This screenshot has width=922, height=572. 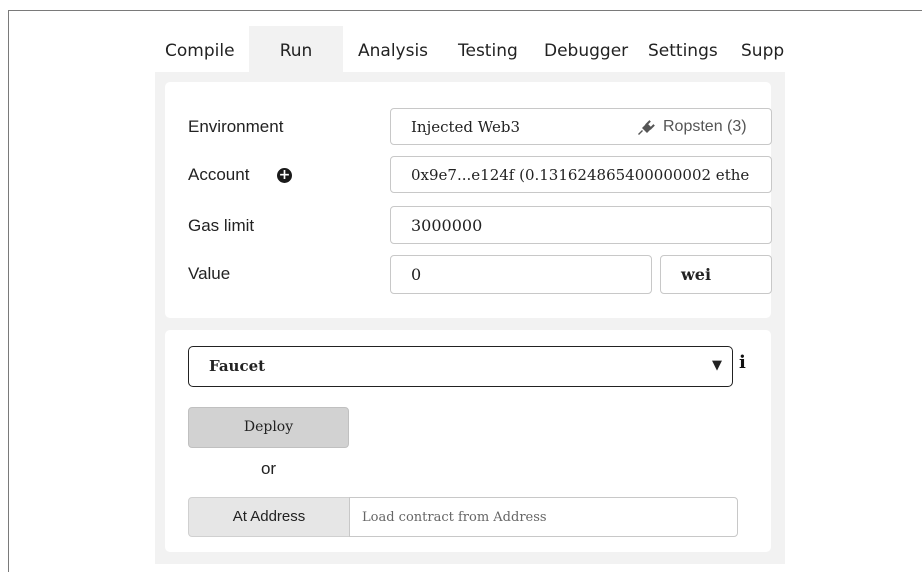 What do you see at coordinates (717, 365) in the screenshot?
I see `dropdown-arrow-icon: ▼` at bounding box center [717, 365].